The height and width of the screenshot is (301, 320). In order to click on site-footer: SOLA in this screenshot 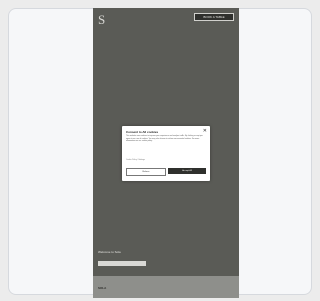, I will do `click(166, 287)`.